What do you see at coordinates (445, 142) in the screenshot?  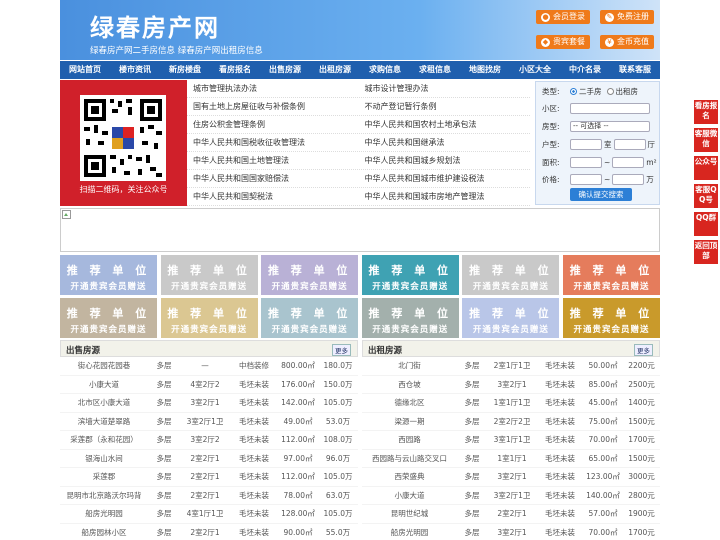 I see `policy-link: 中华人民共和国继承法` at bounding box center [445, 142].